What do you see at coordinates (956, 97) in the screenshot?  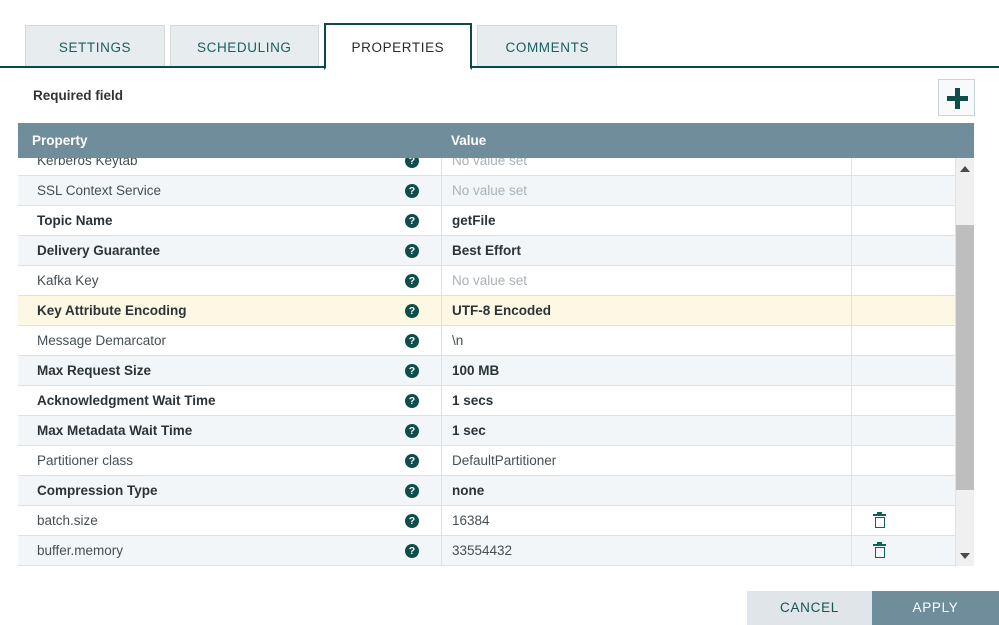 I see `add-property-button` at bounding box center [956, 97].